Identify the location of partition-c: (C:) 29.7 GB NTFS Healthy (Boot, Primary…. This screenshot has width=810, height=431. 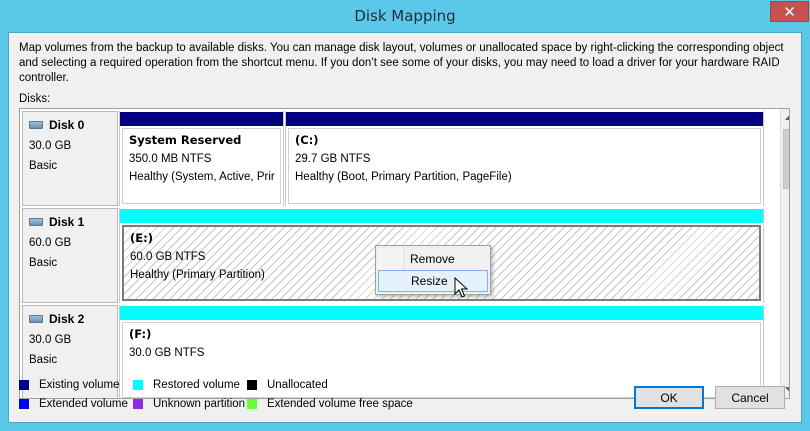
(524, 158).